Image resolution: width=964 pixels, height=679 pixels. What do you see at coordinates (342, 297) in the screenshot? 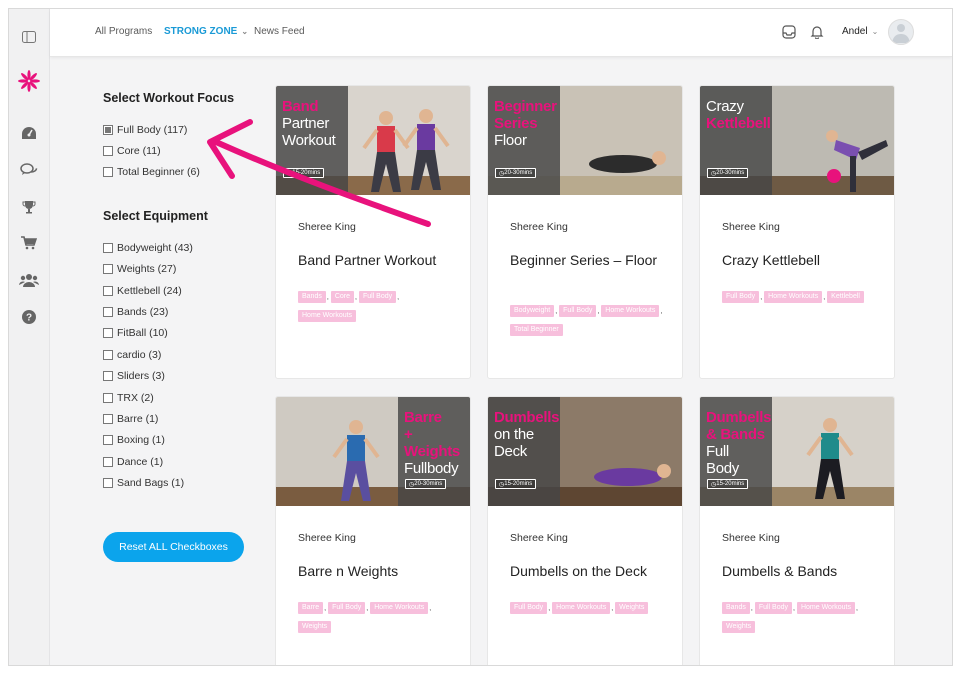
I see `tag-link: Core` at bounding box center [342, 297].